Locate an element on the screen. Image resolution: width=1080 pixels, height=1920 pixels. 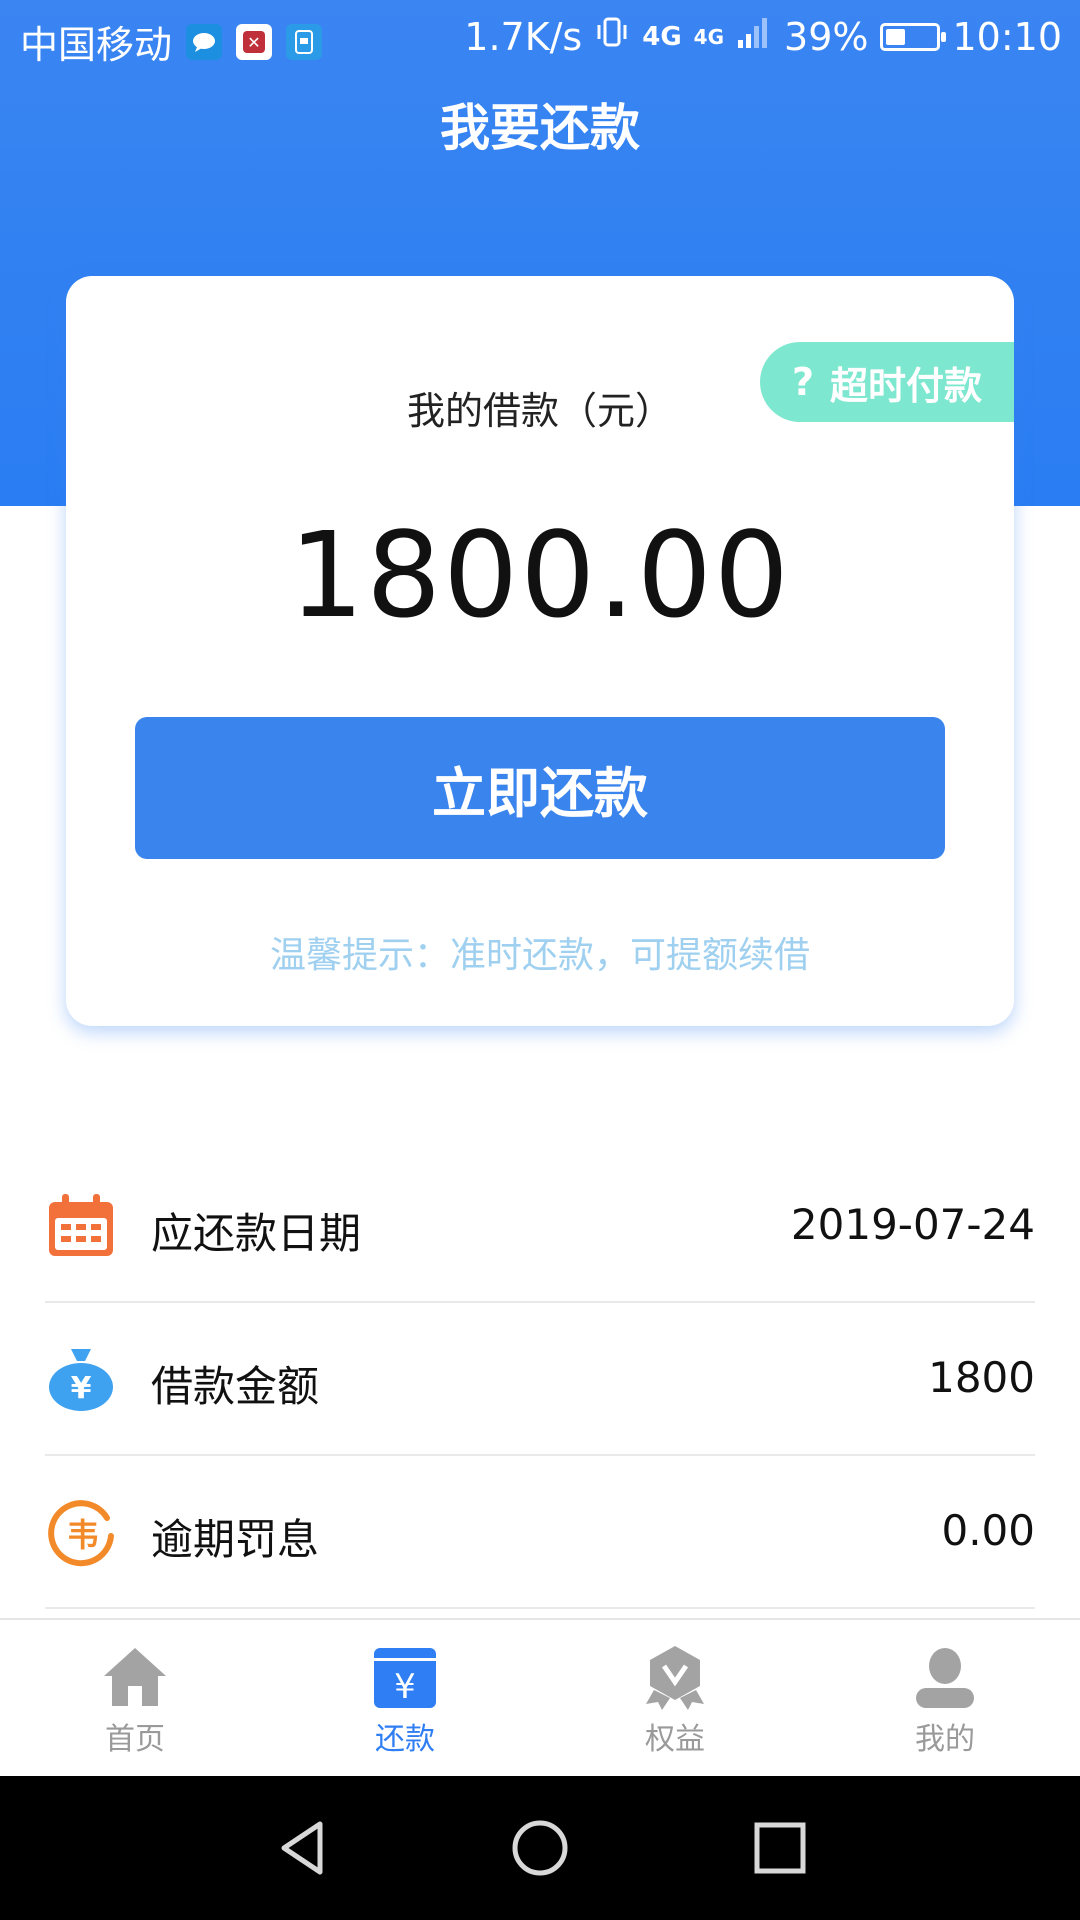
tab-repay: ¥ 还款 is located at coordinates (405, 1698).